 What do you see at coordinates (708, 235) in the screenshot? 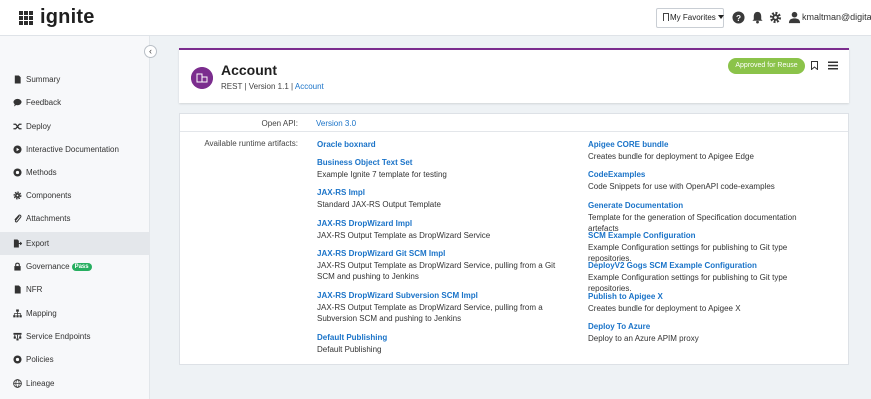
I see `artifact-link: SCM Example Configuration` at bounding box center [708, 235].